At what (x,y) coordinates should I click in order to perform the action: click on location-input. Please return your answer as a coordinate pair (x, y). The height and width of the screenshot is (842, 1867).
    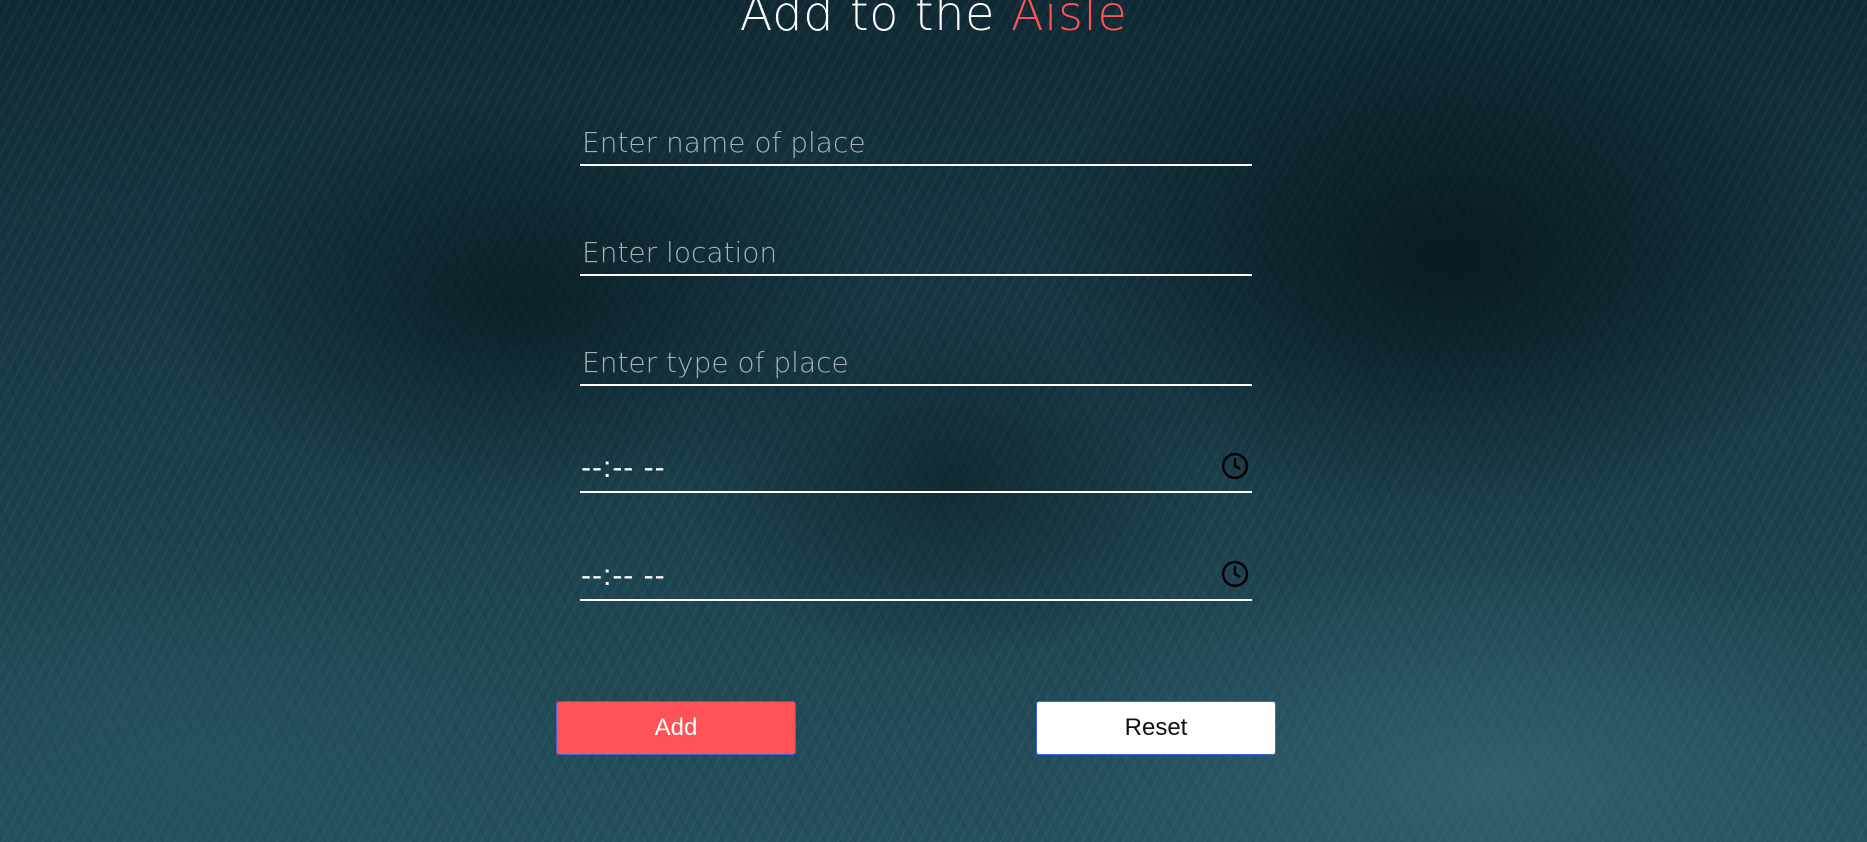
    Looking at the image, I should click on (916, 252).